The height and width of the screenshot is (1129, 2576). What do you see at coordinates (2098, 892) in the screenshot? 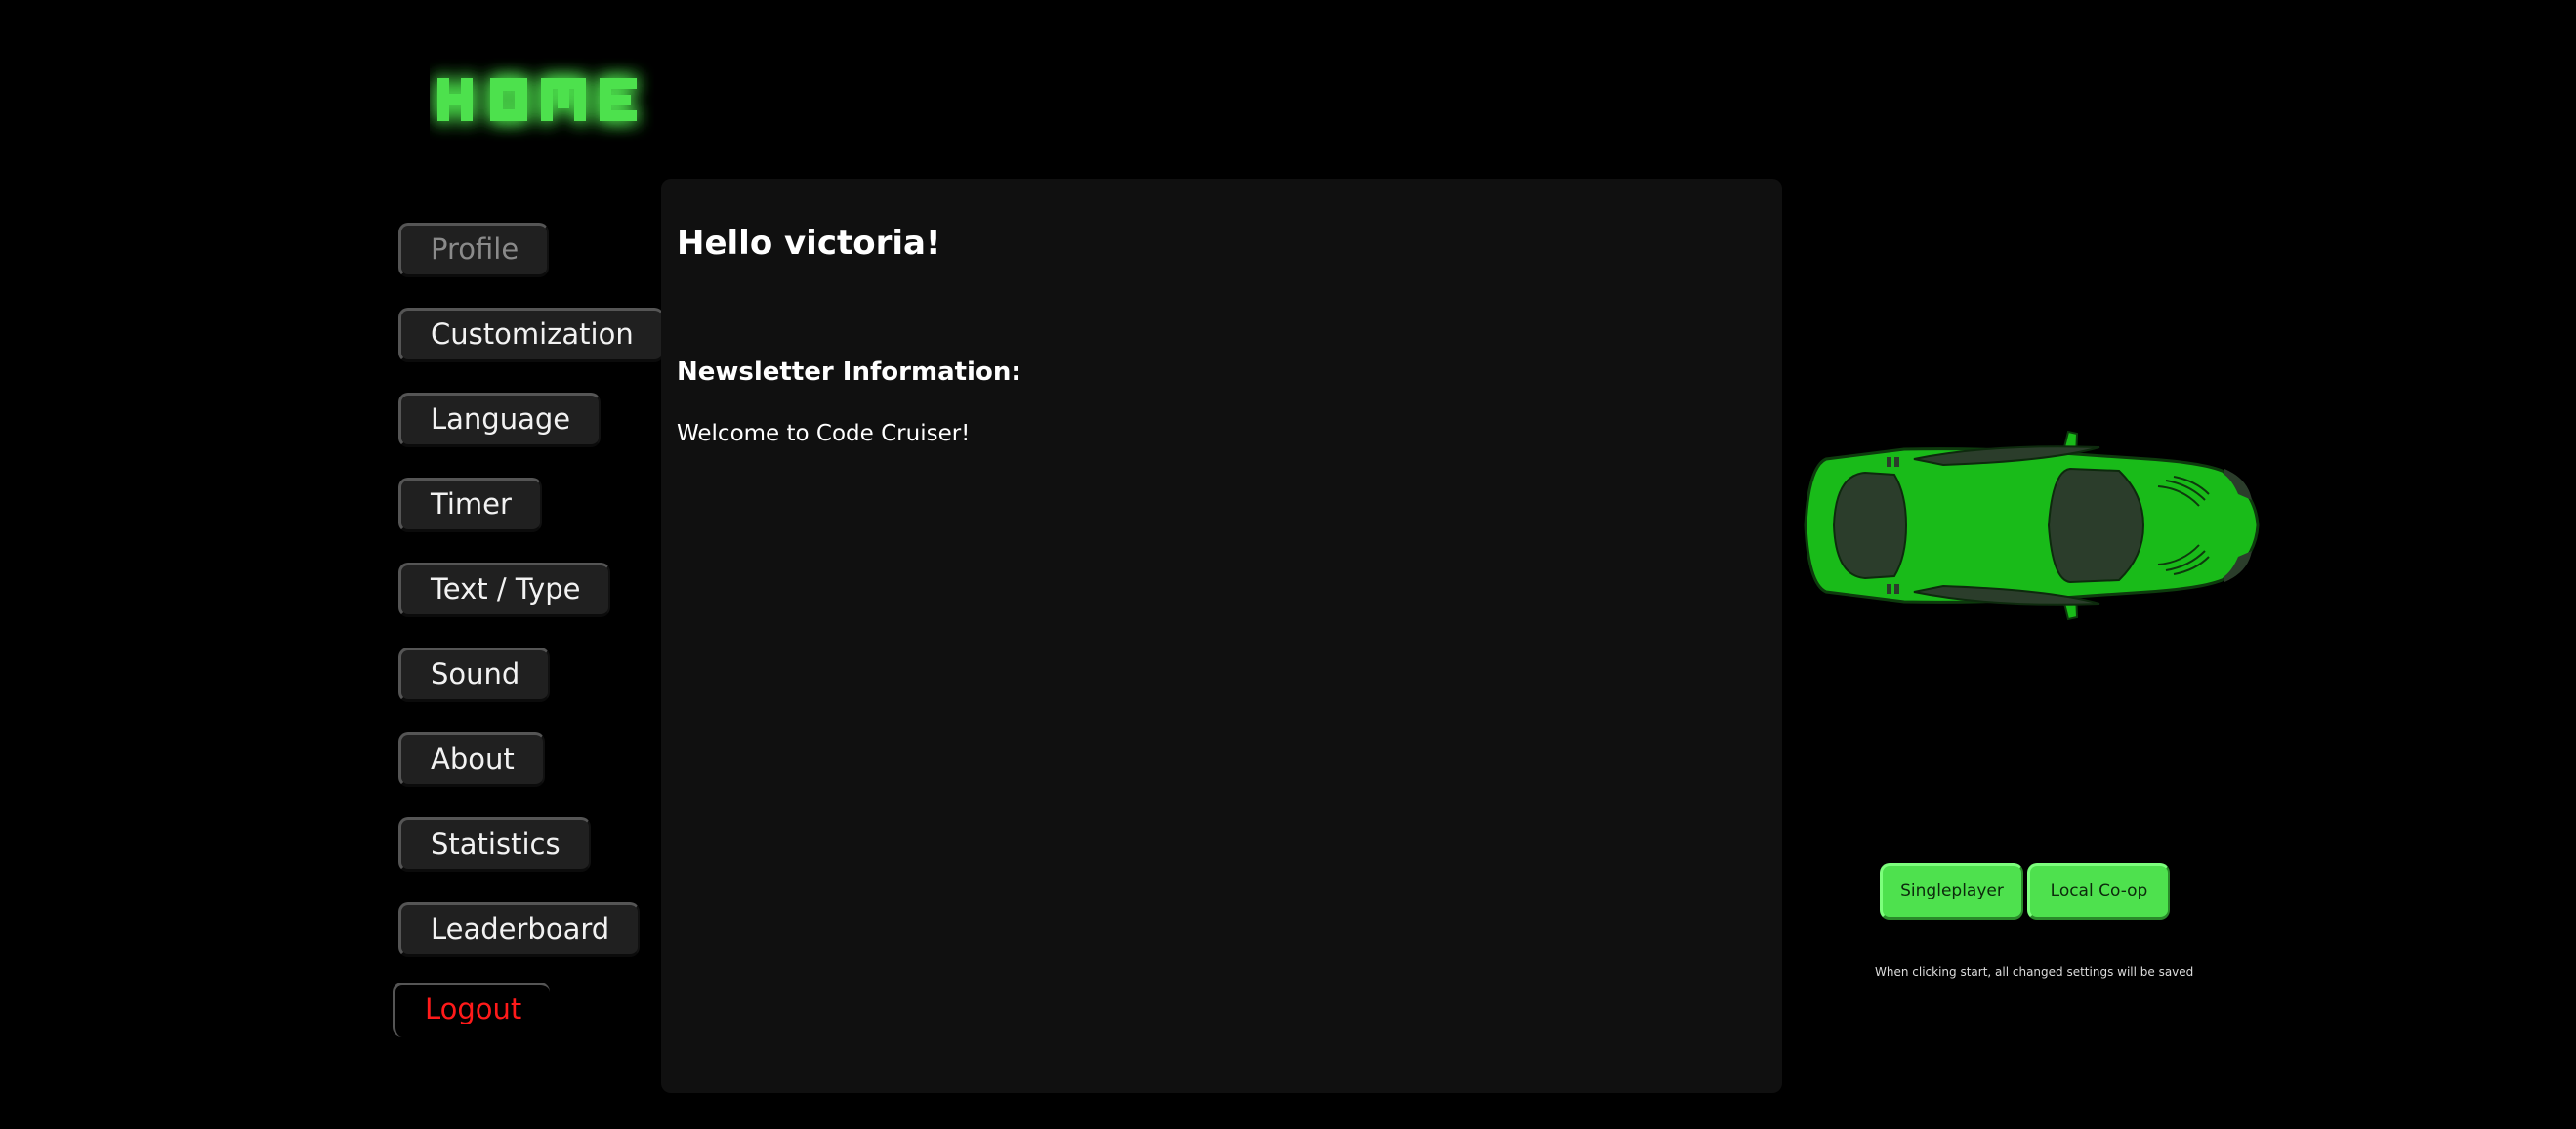
I see `local-coop-button: Local Co-op` at bounding box center [2098, 892].